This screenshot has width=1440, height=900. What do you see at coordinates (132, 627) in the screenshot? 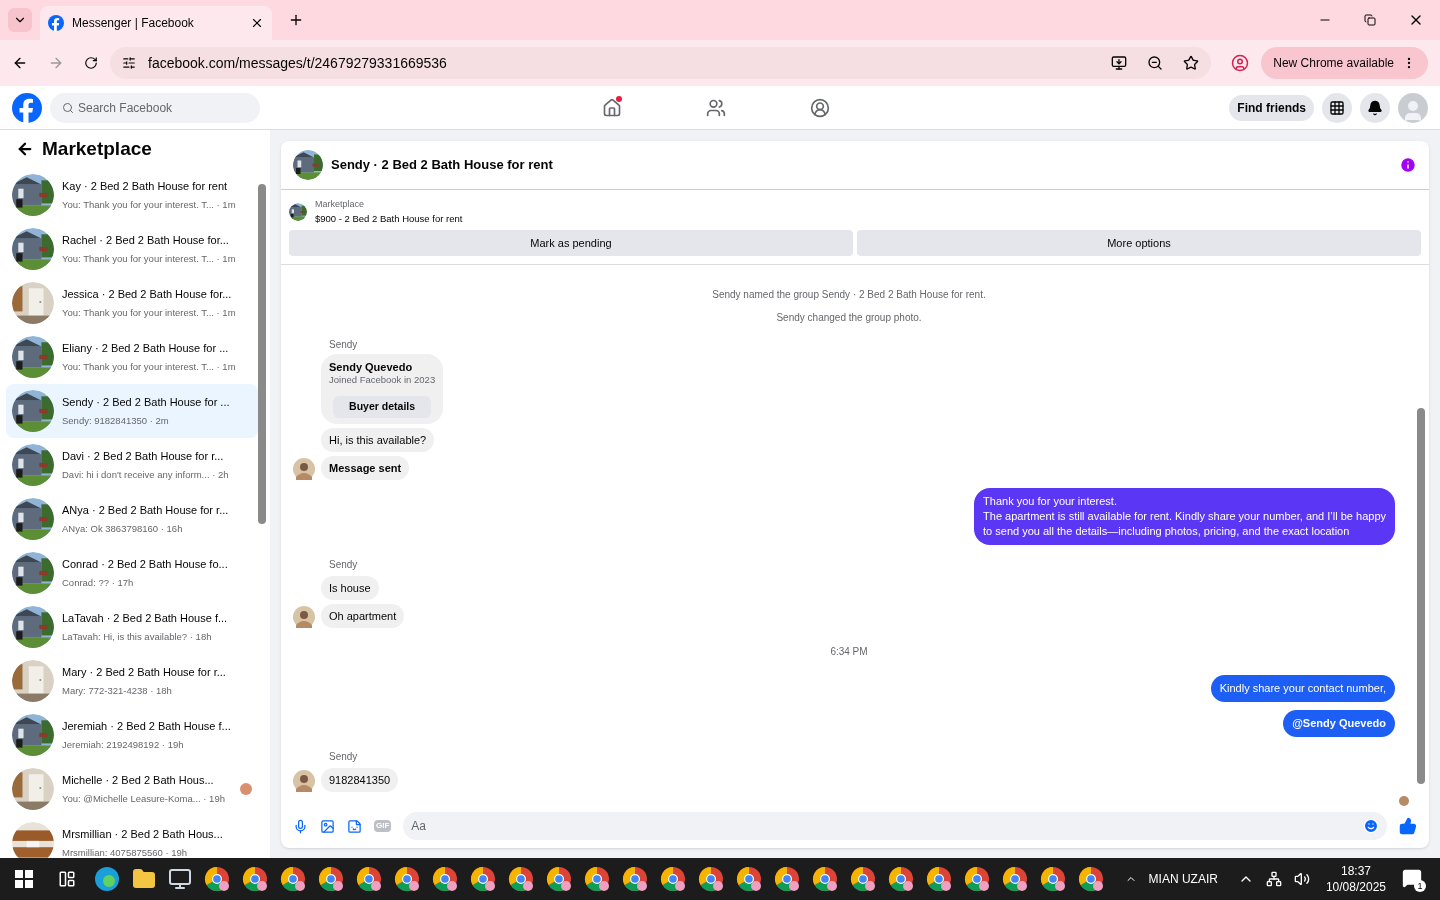
I see `conversation-item: LaTavah · 2 Bed 2 Bath House f... LaTavah: Hi, is this available? · 18h` at bounding box center [132, 627].